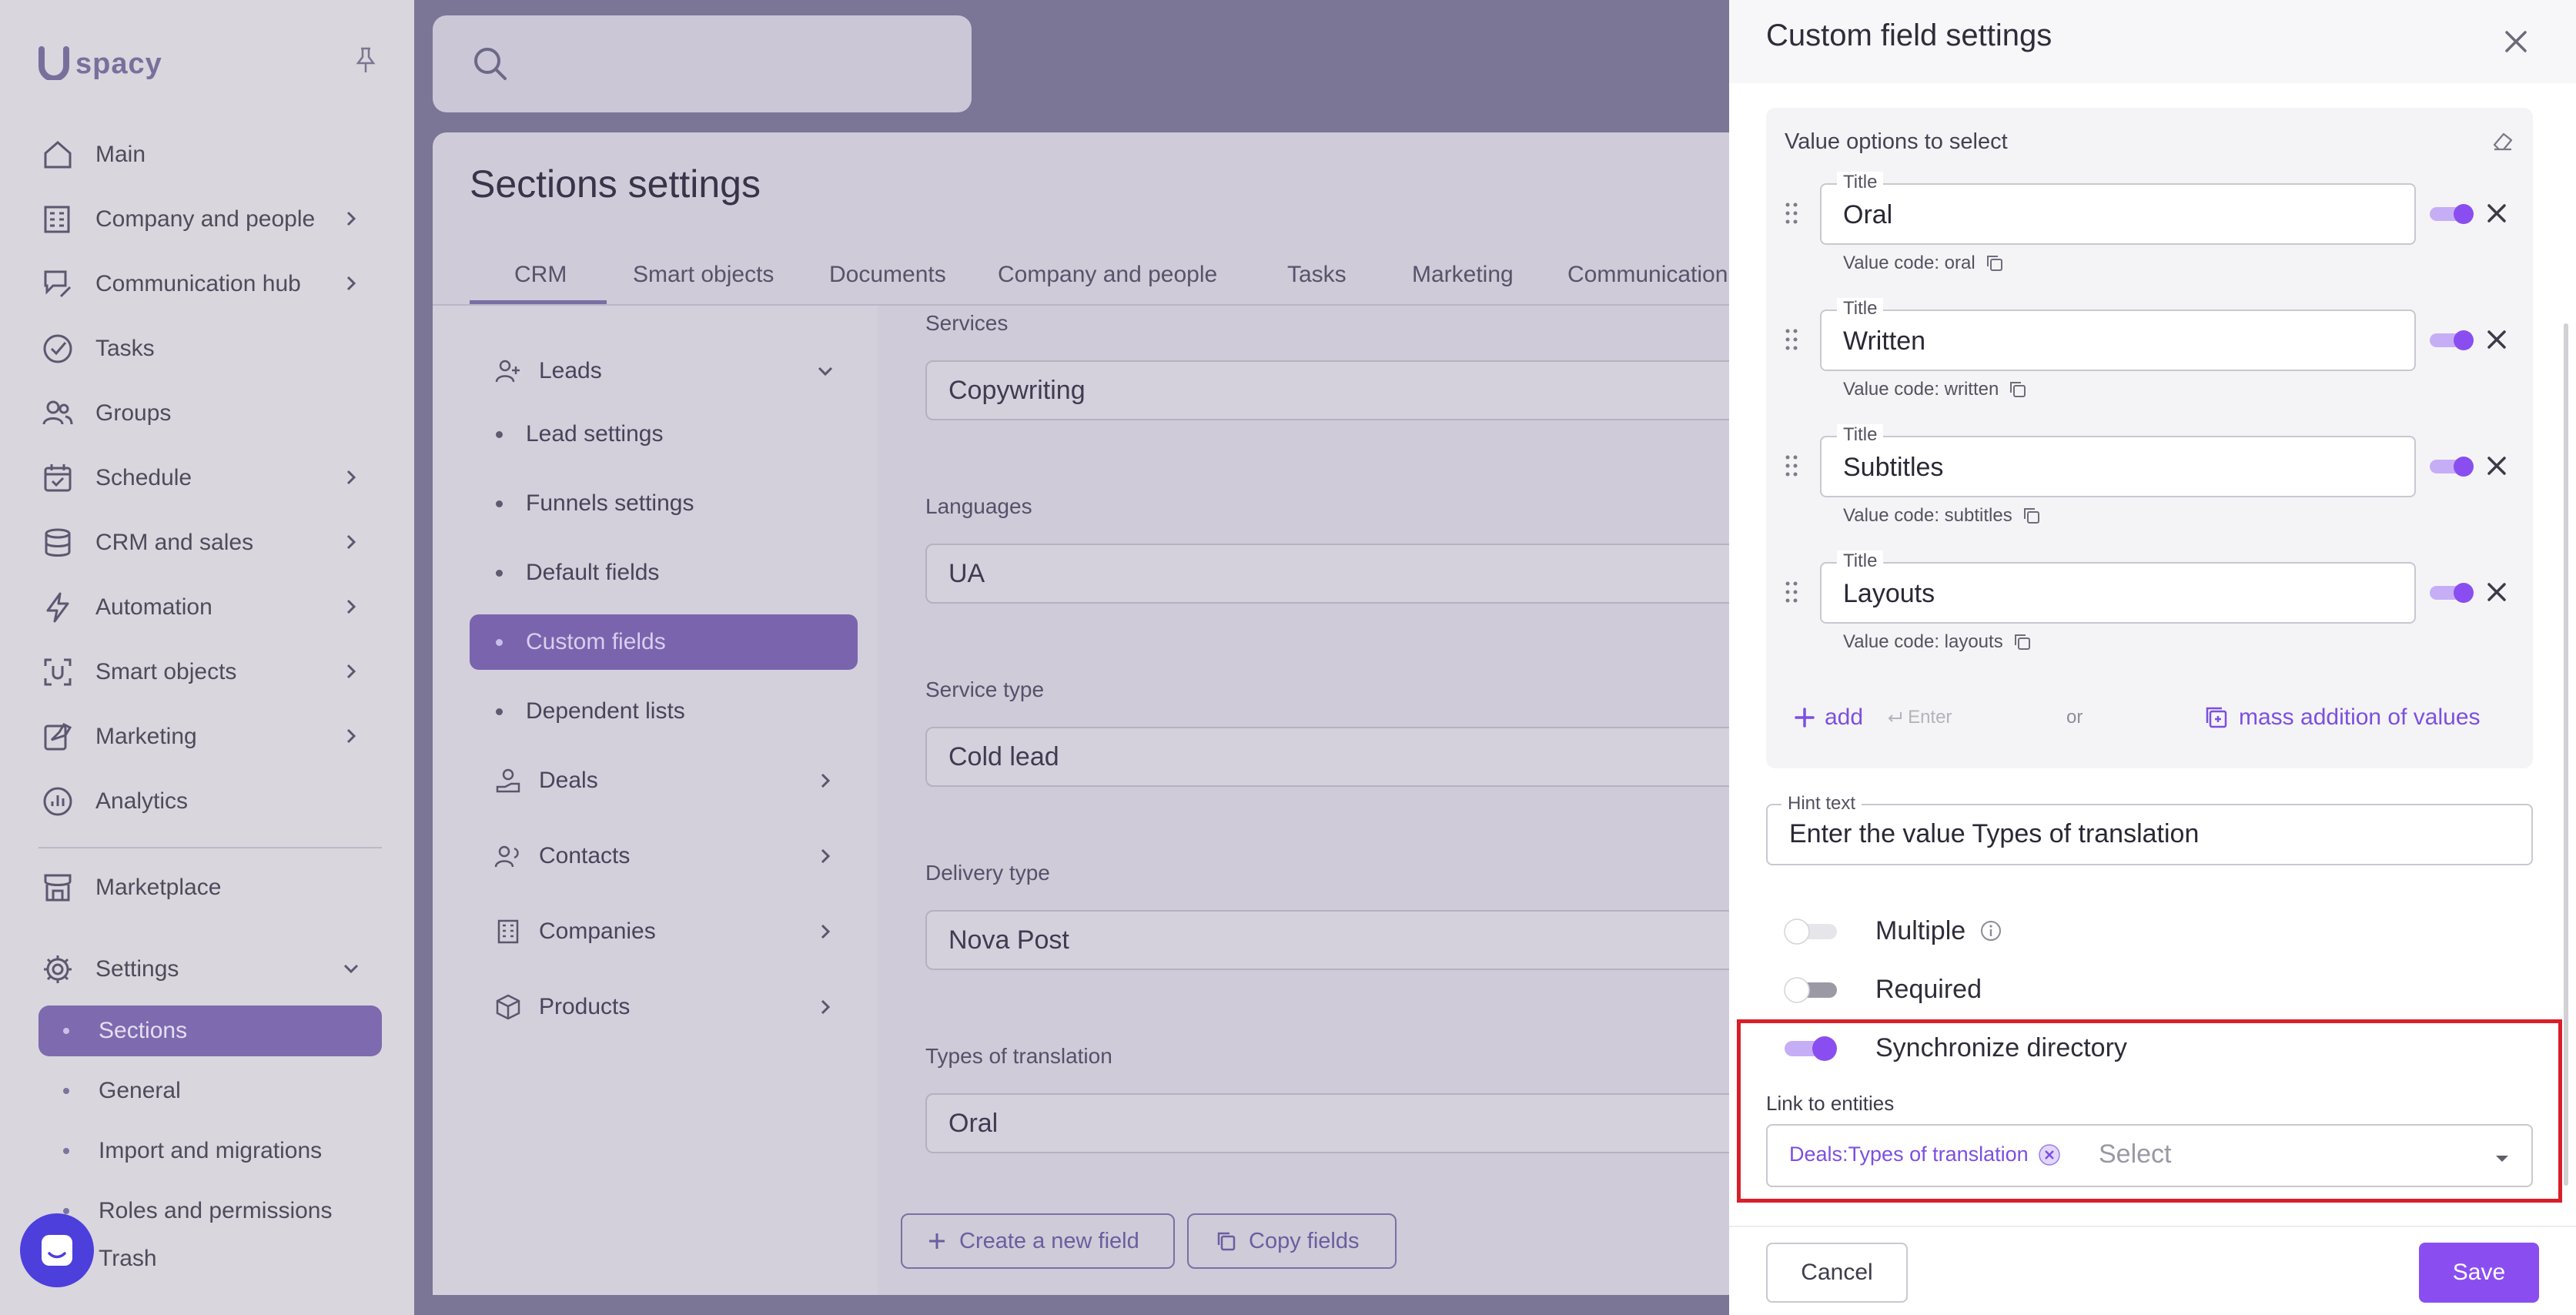 The image size is (2576, 1315). I want to click on sidebar-subitem-import-and-migrations: Import and migrations, so click(210, 1151).